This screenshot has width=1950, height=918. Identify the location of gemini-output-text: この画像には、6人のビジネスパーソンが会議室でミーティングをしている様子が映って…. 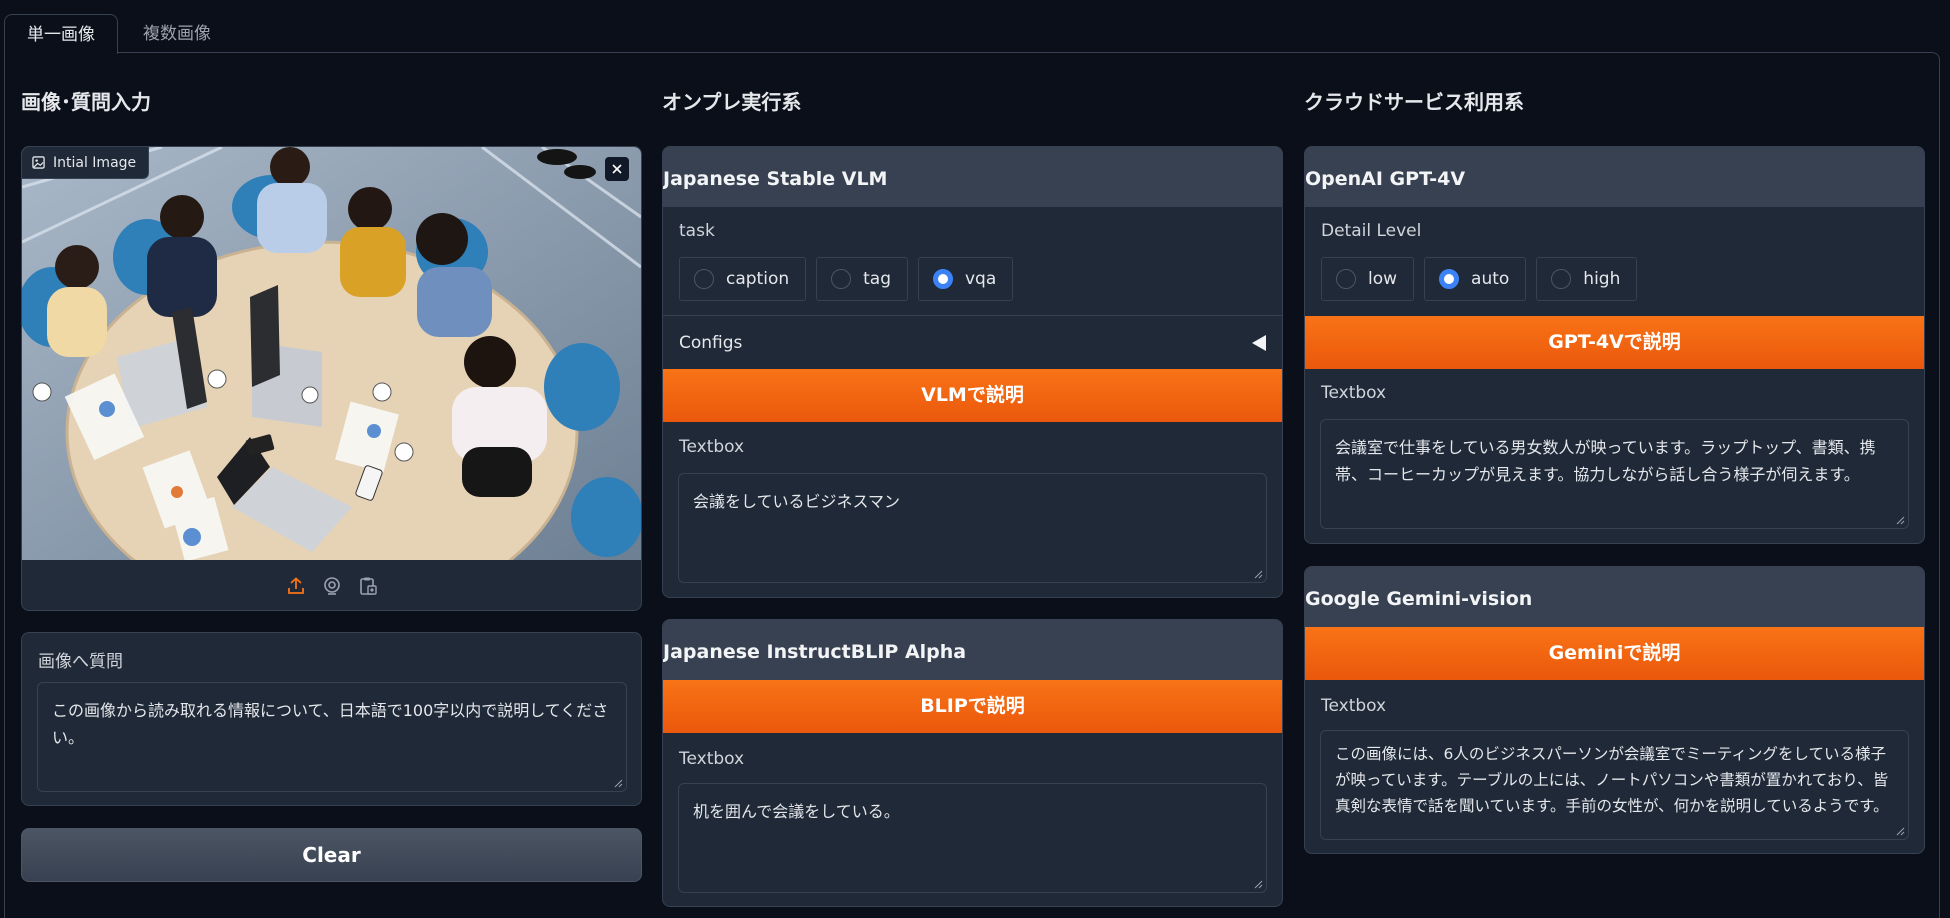
(1612, 780).